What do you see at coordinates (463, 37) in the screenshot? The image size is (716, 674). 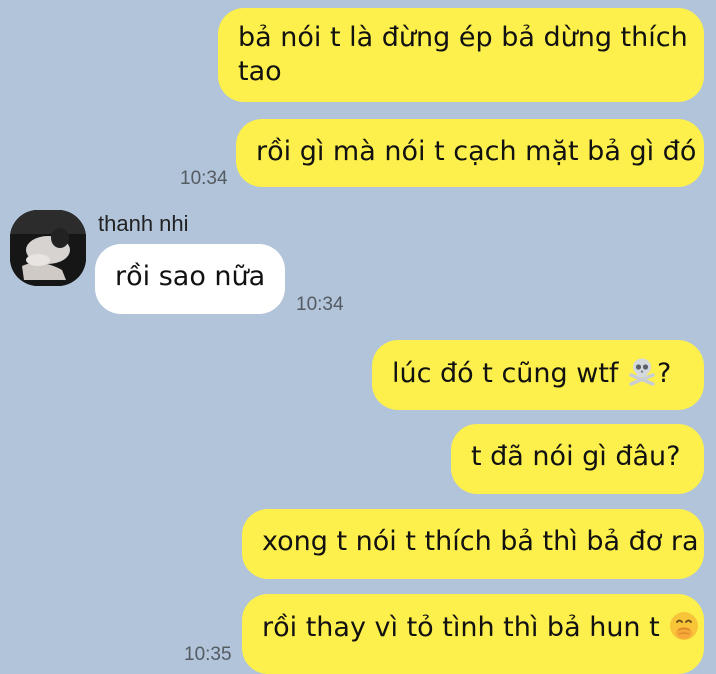 I see `message-text-line: bả nói t là đừng ép bả dừng thích` at bounding box center [463, 37].